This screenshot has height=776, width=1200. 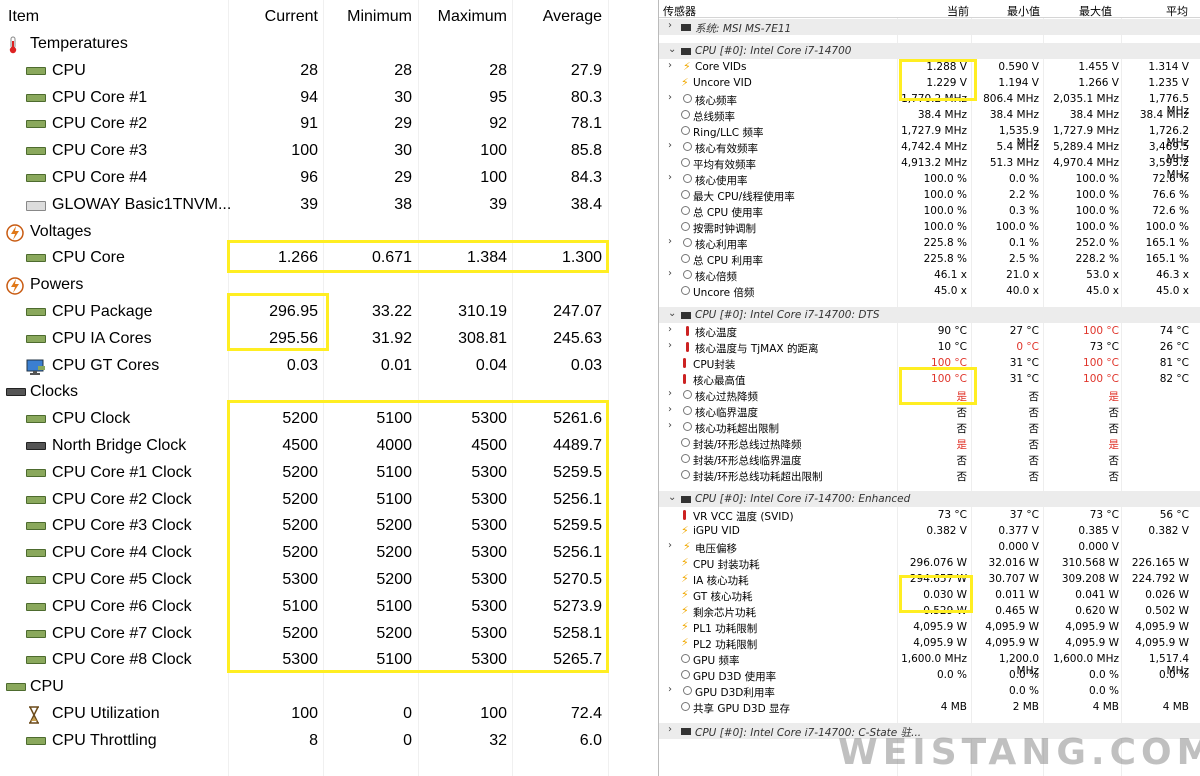 I want to click on current-value: 73 °C, so click(x=952, y=515).